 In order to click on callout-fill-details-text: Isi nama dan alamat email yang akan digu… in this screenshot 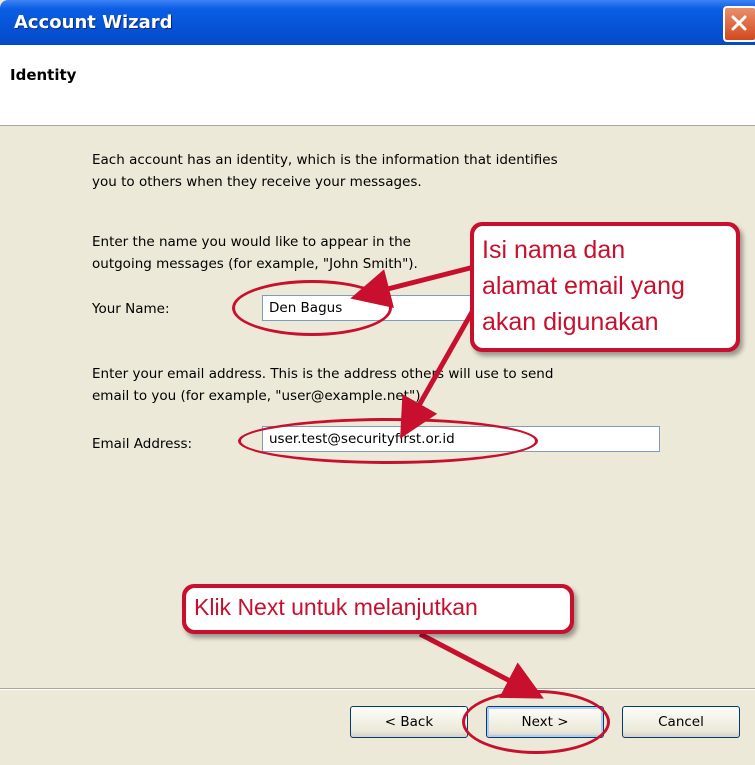, I will do `click(583, 286)`.